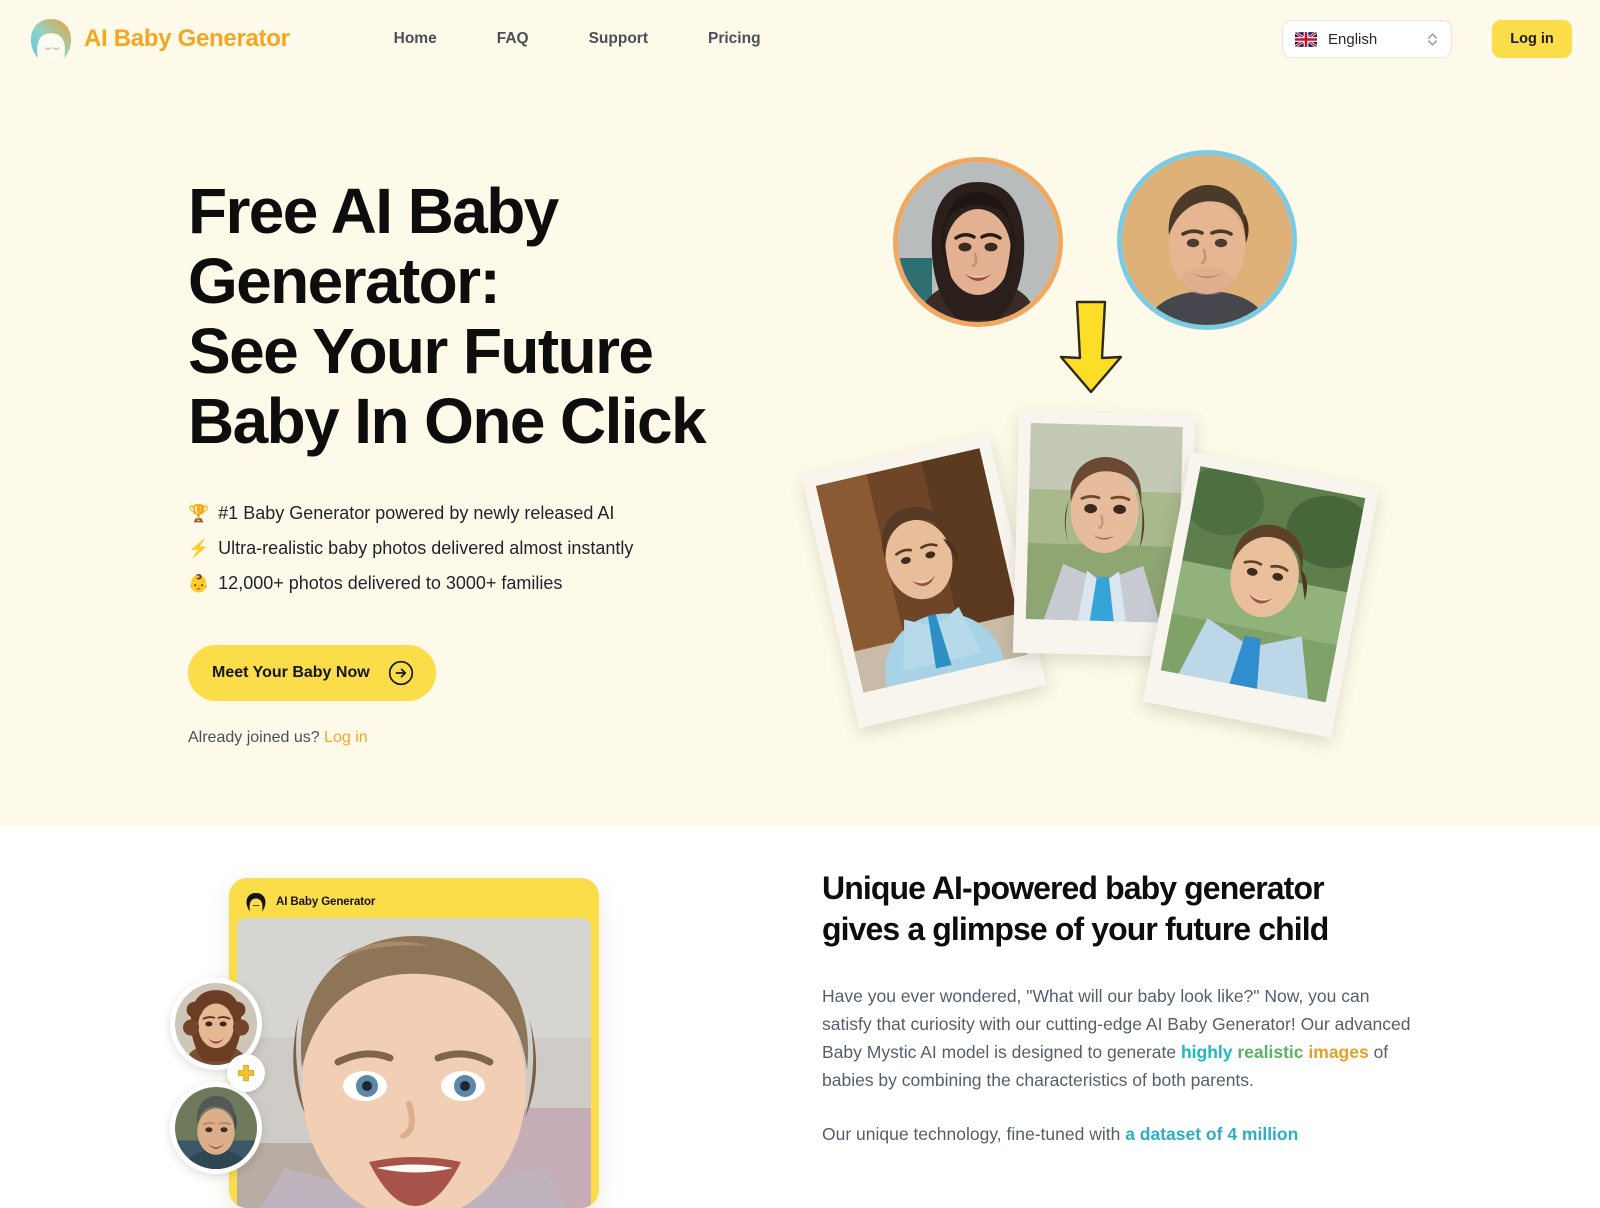 This screenshot has height=1208, width=1600. Describe the element at coordinates (734, 39) in the screenshot. I see `nav-link-pricing: Pricing` at that location.